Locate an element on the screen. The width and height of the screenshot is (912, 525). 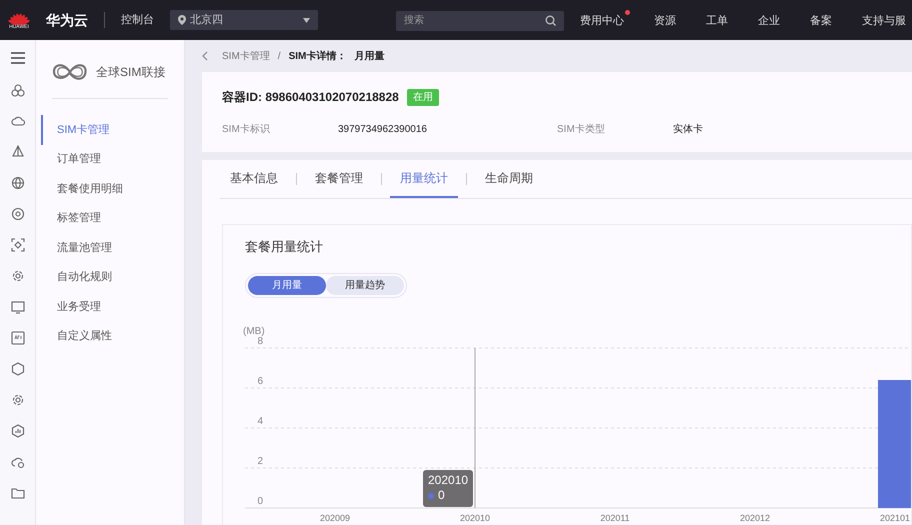
monitor-icon is located at coordinates (17, 307).